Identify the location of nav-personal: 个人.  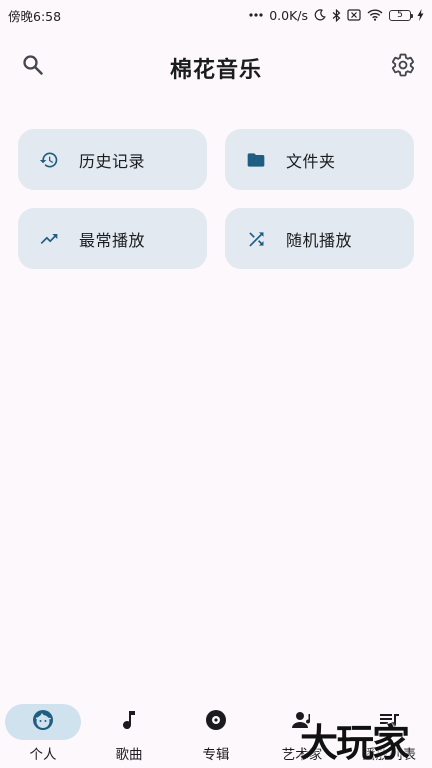
(43, 735).